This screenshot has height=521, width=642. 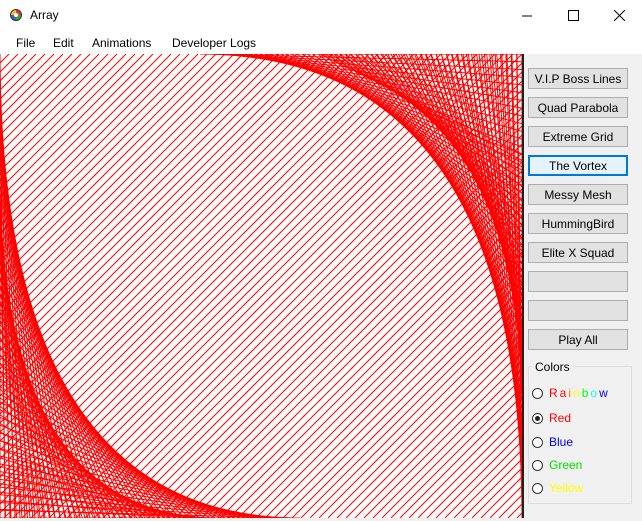 I want to click on radio-rainbow-label: Rainbow, so click(x=579, y=393).